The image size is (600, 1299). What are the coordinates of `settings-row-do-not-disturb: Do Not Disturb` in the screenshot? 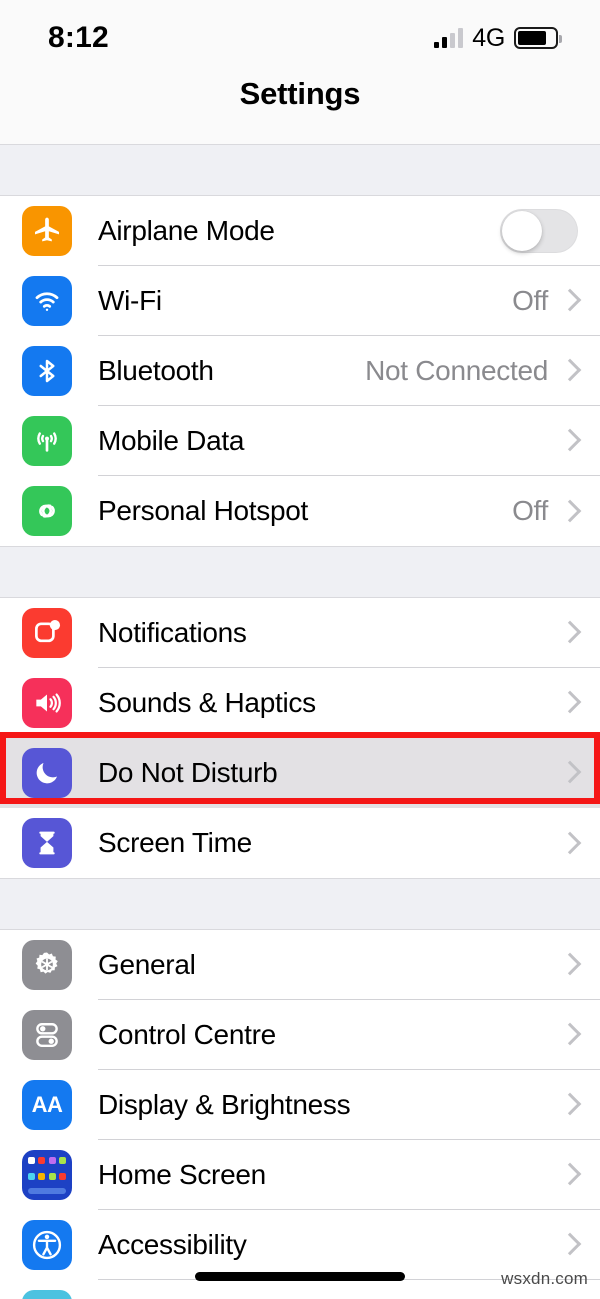 It's located at (300, 773).